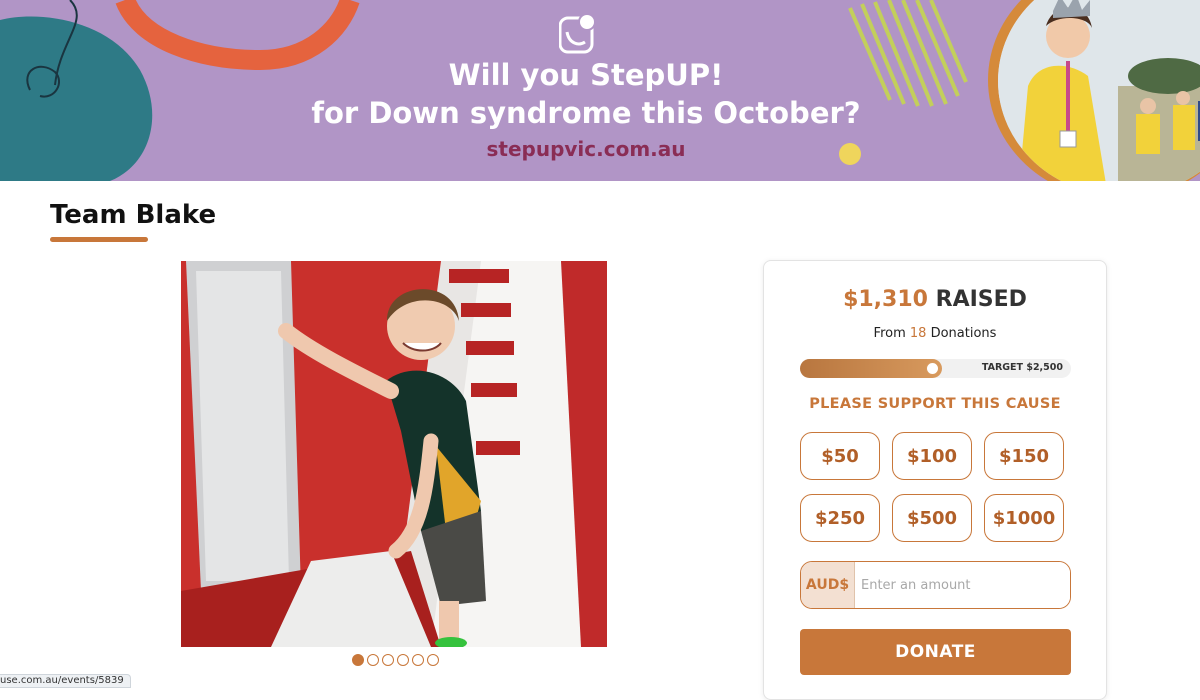 The width and height of the screenshot is (1200, 700). What do you see at coordinates (395, 660) in the screenshot?
I see `carousel-dots` at bounding box center [395, 660].